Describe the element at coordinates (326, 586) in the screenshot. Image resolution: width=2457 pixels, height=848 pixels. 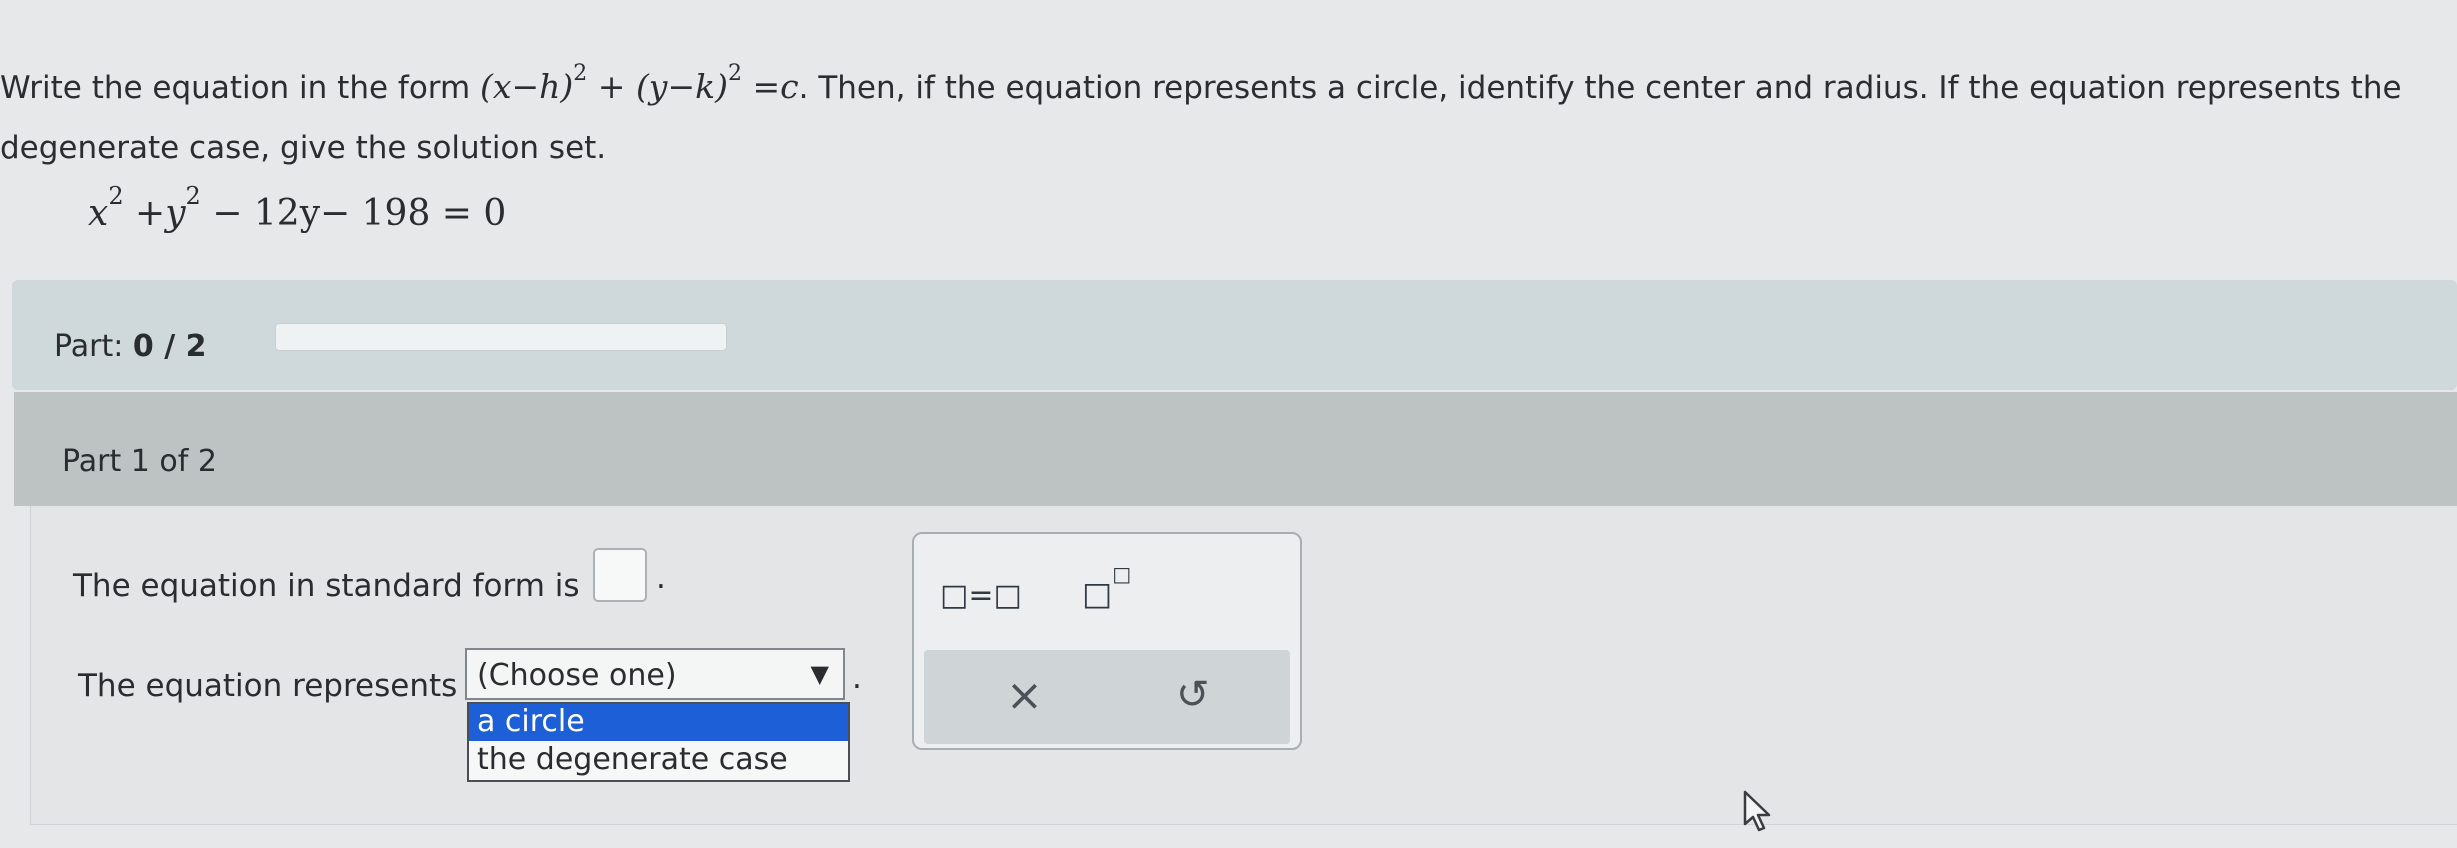
I see `standard-form-label: The equation in standard form is` at that location.